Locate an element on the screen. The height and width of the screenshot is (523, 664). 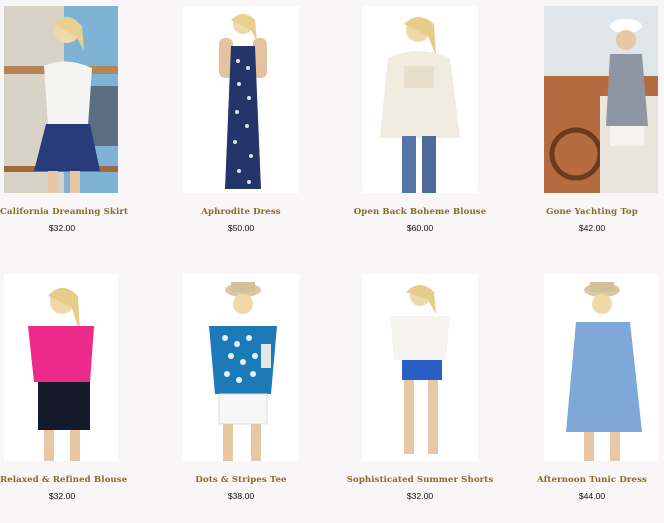
product-price: $60.00 is located at coordinates (420, 228).